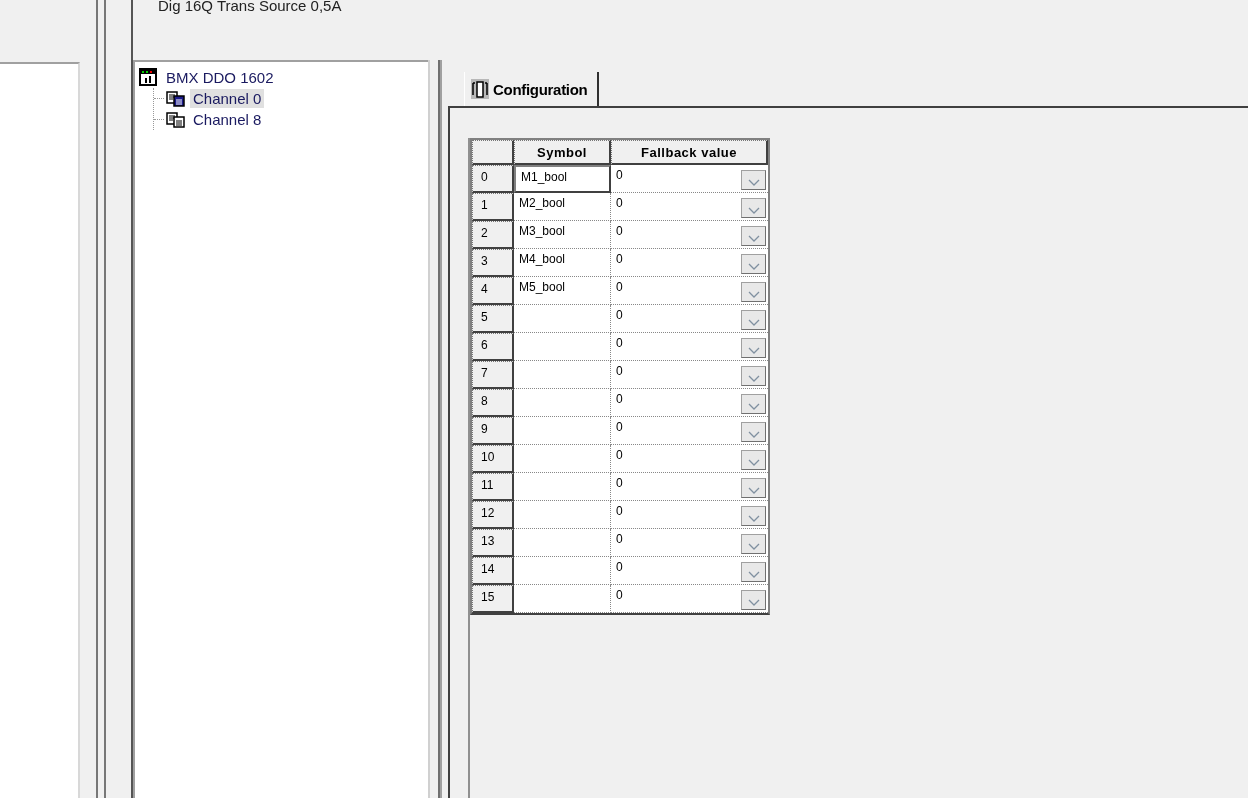  What do you see at coordinates (493, 431) in the screenshot?
I see `row-header: 9` at bounding box center [493, 431].